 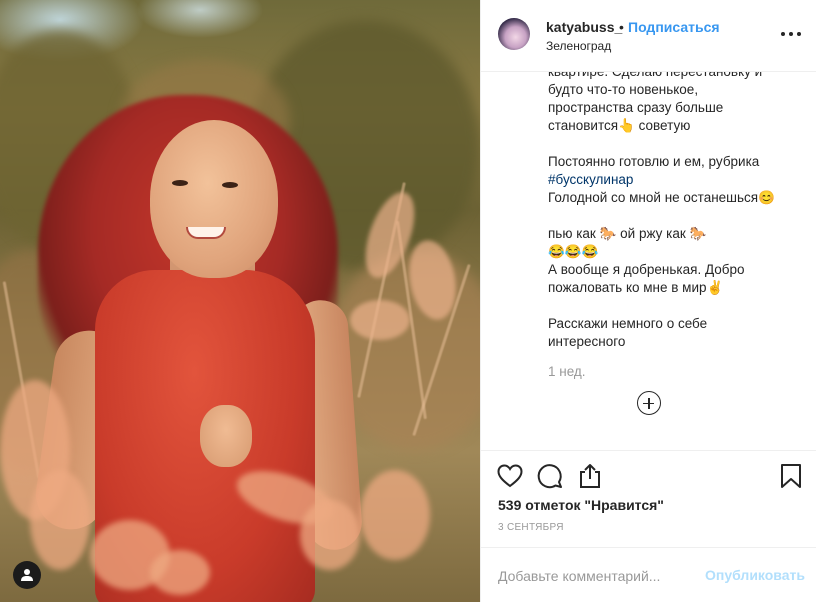 I want to click on caption-timestamp: 1 нед., so click(x=567, y=371).